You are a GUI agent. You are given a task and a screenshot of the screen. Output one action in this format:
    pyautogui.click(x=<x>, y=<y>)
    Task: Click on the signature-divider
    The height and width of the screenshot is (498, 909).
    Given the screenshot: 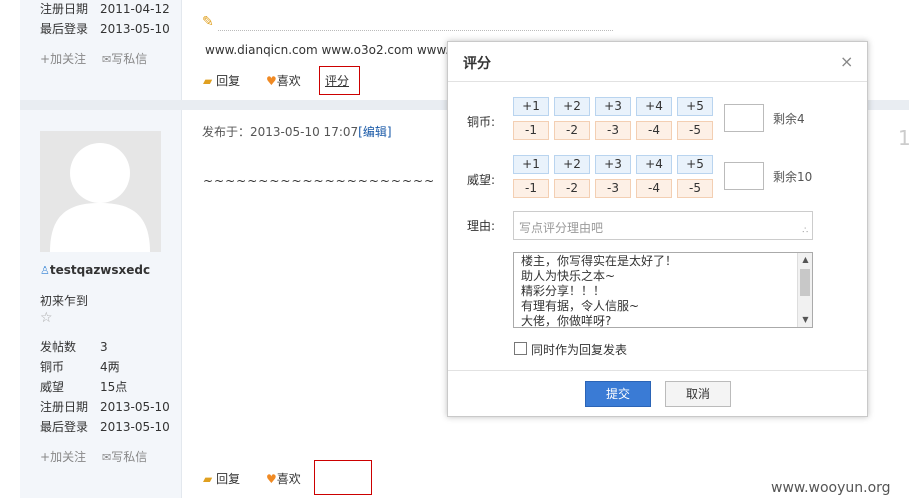 What is the action you would take?
    pyautogui.click(x=415, y=30)
    